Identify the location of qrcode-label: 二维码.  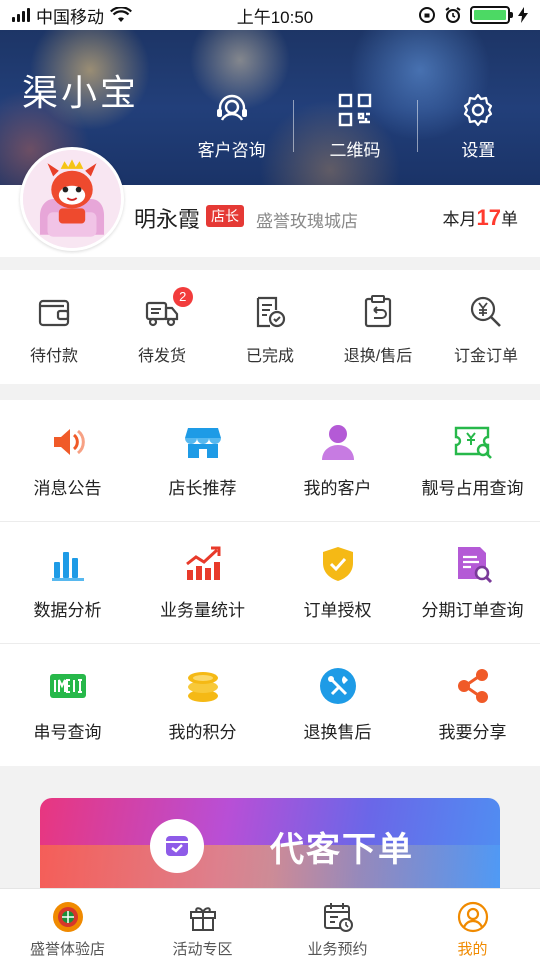
(355, 150).